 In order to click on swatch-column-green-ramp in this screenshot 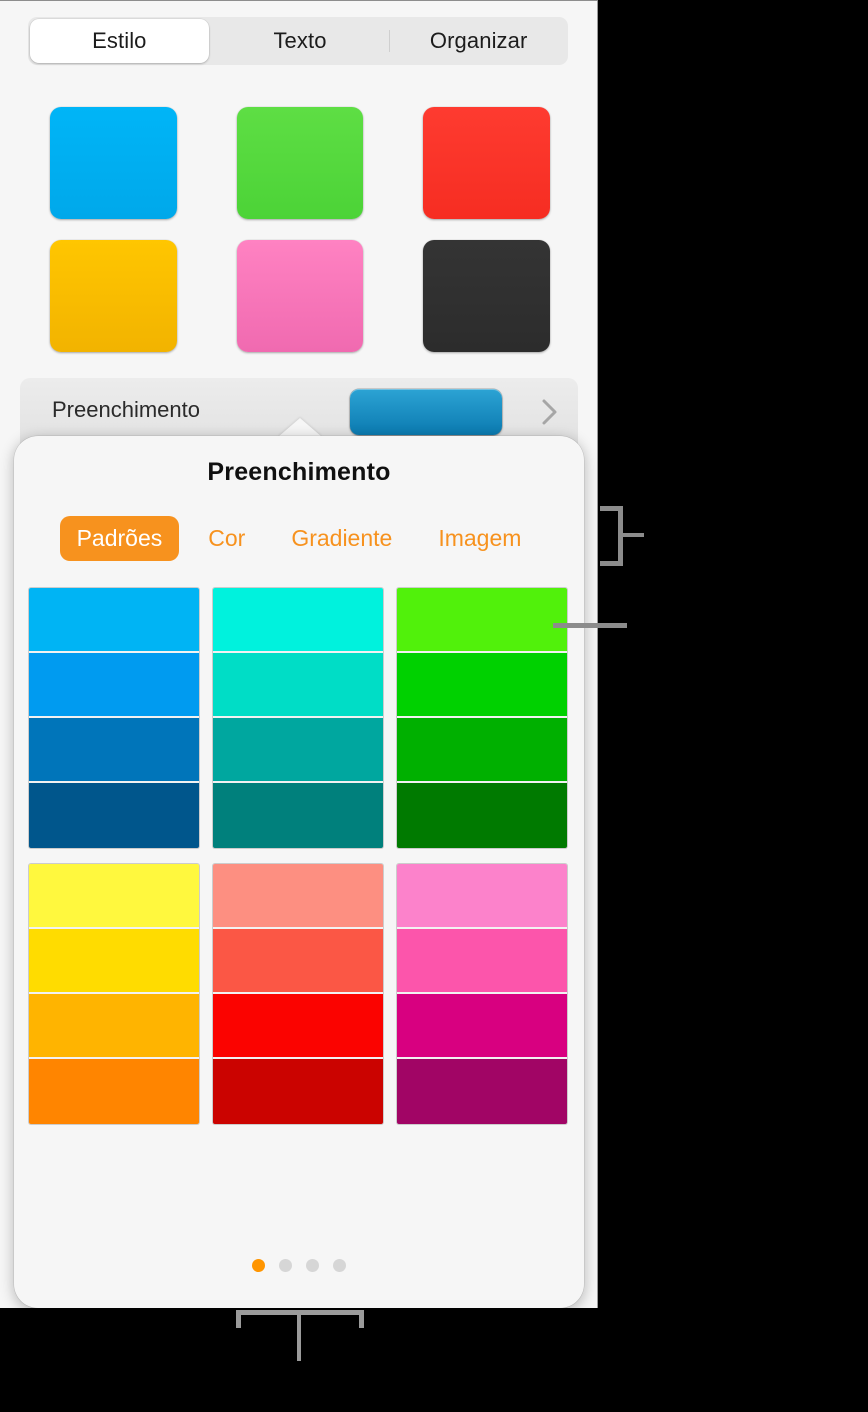, I will do `click(482, 718)`.